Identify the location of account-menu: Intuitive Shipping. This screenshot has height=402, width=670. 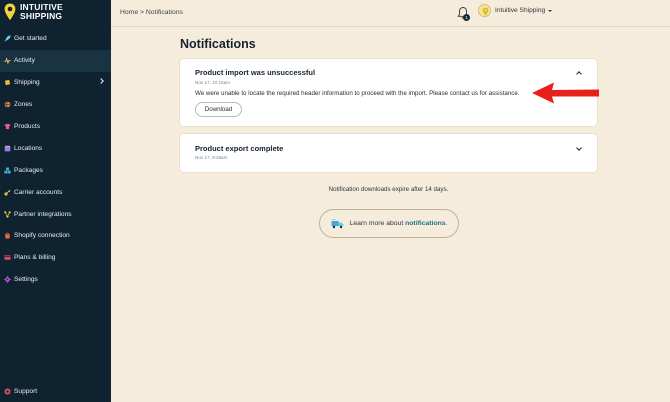
(515, 10).